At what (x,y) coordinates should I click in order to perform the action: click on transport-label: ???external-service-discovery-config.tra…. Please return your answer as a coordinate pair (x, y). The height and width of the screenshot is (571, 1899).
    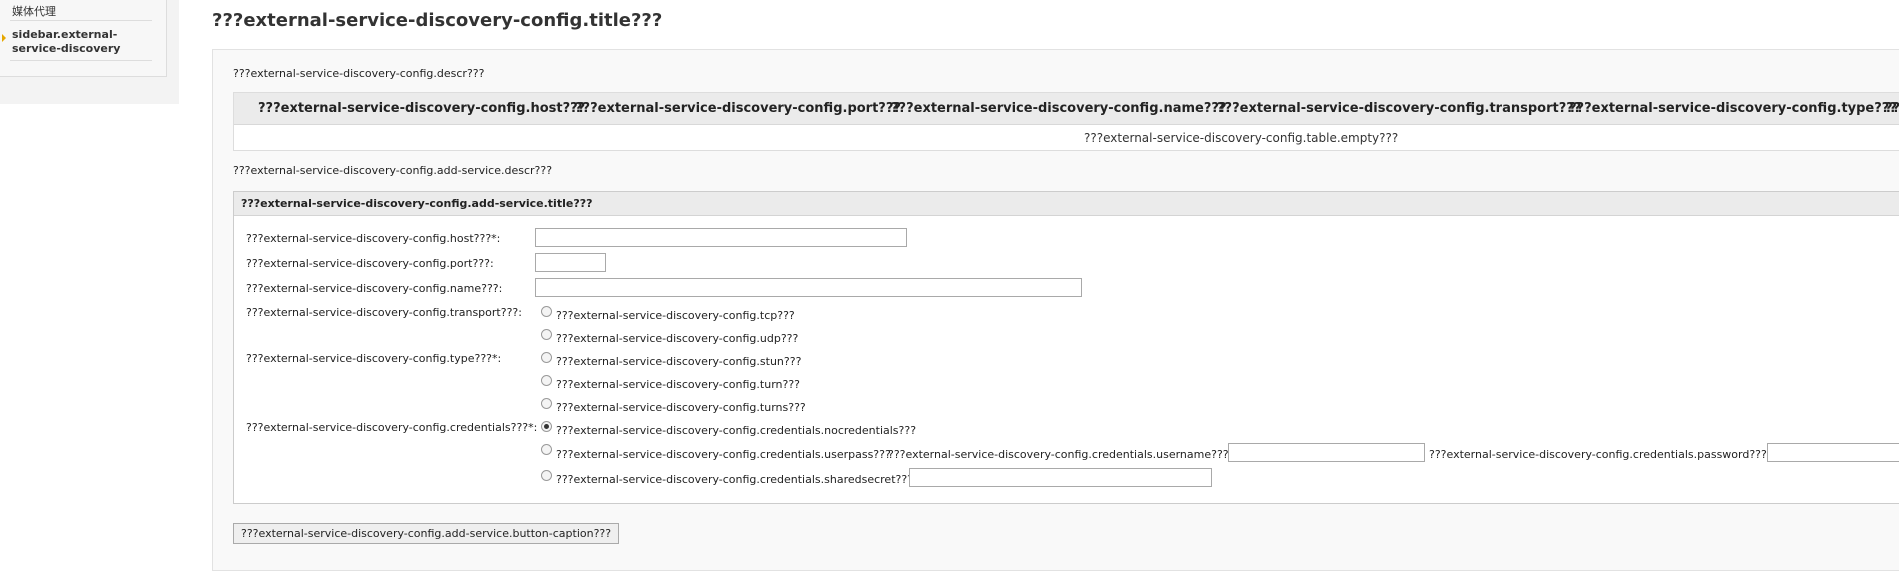
    Looking at the image, I should click on (384, 312).